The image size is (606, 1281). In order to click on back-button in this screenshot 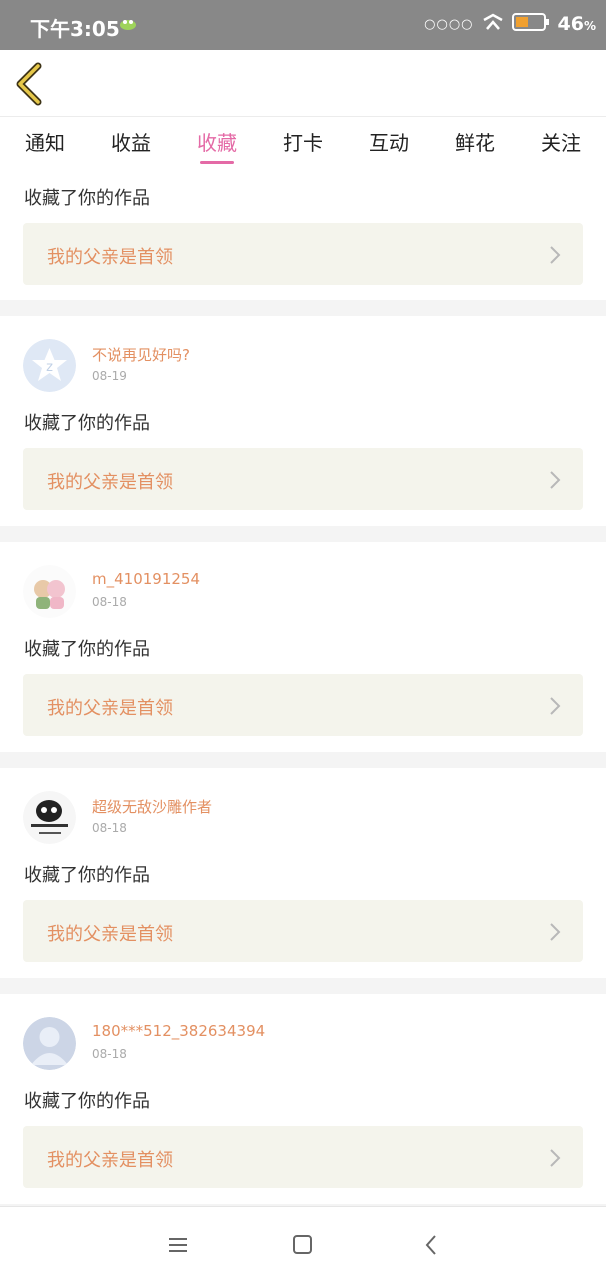, I will do `click(32, 84)`.